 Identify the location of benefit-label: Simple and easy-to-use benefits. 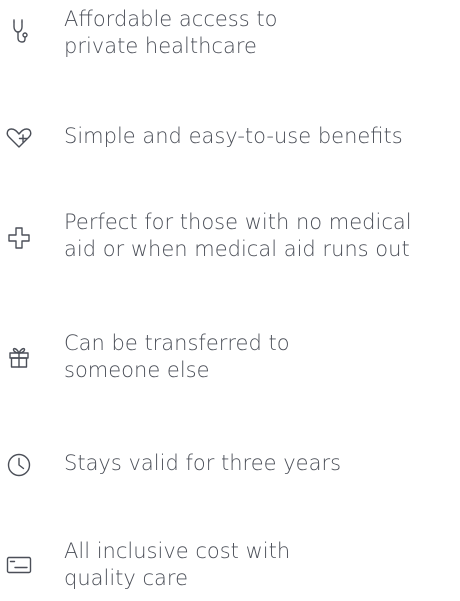
(233, 136).